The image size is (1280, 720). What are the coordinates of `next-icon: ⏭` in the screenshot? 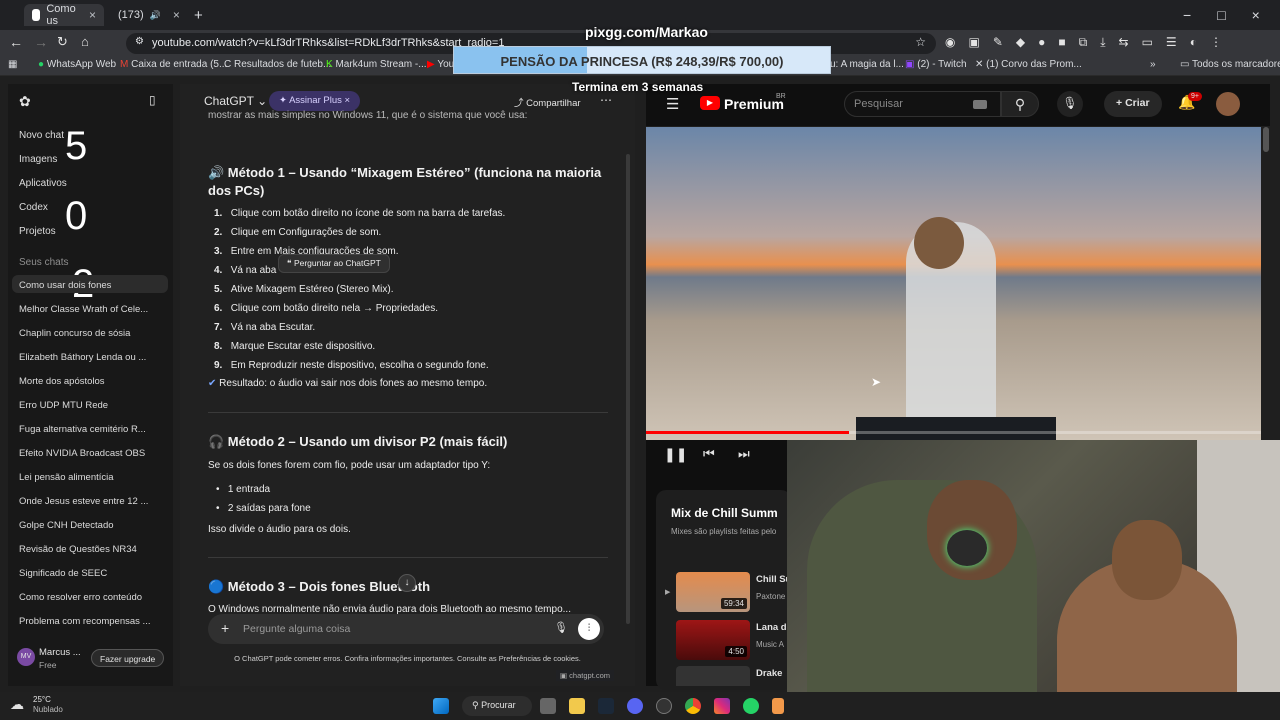 It's located at (744, 454).